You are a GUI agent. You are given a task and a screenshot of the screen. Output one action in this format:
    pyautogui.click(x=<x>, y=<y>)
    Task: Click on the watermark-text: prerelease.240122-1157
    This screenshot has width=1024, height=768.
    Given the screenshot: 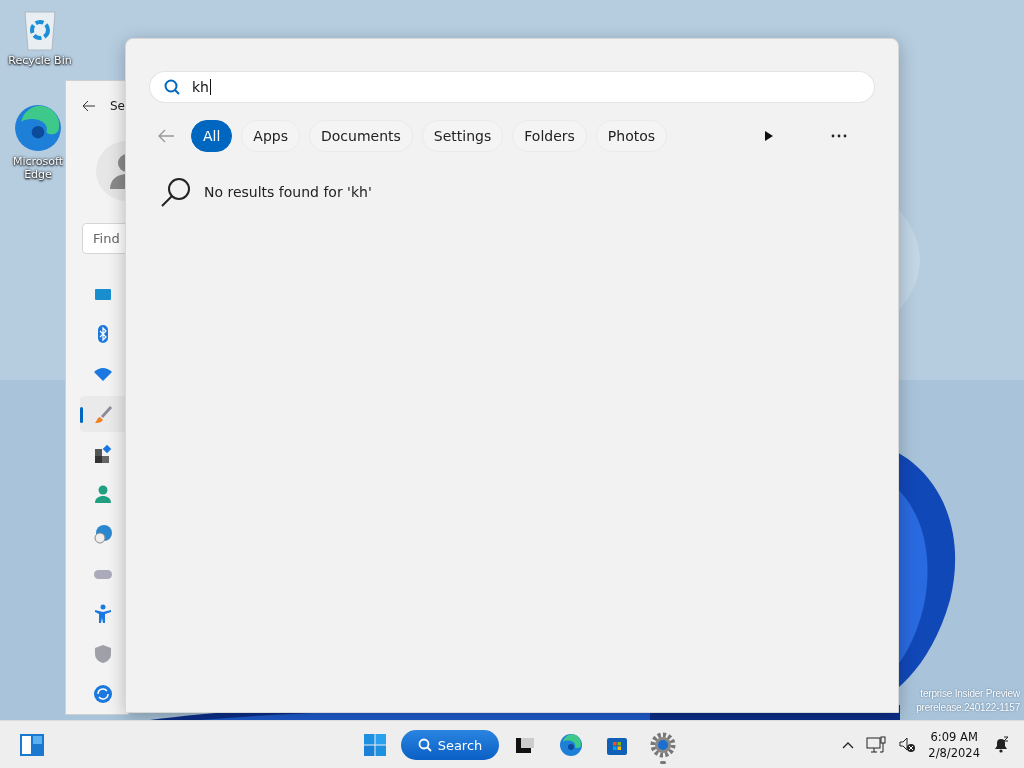 What is the action you would take?
    pyautogui.click(x=968, y=708)
    